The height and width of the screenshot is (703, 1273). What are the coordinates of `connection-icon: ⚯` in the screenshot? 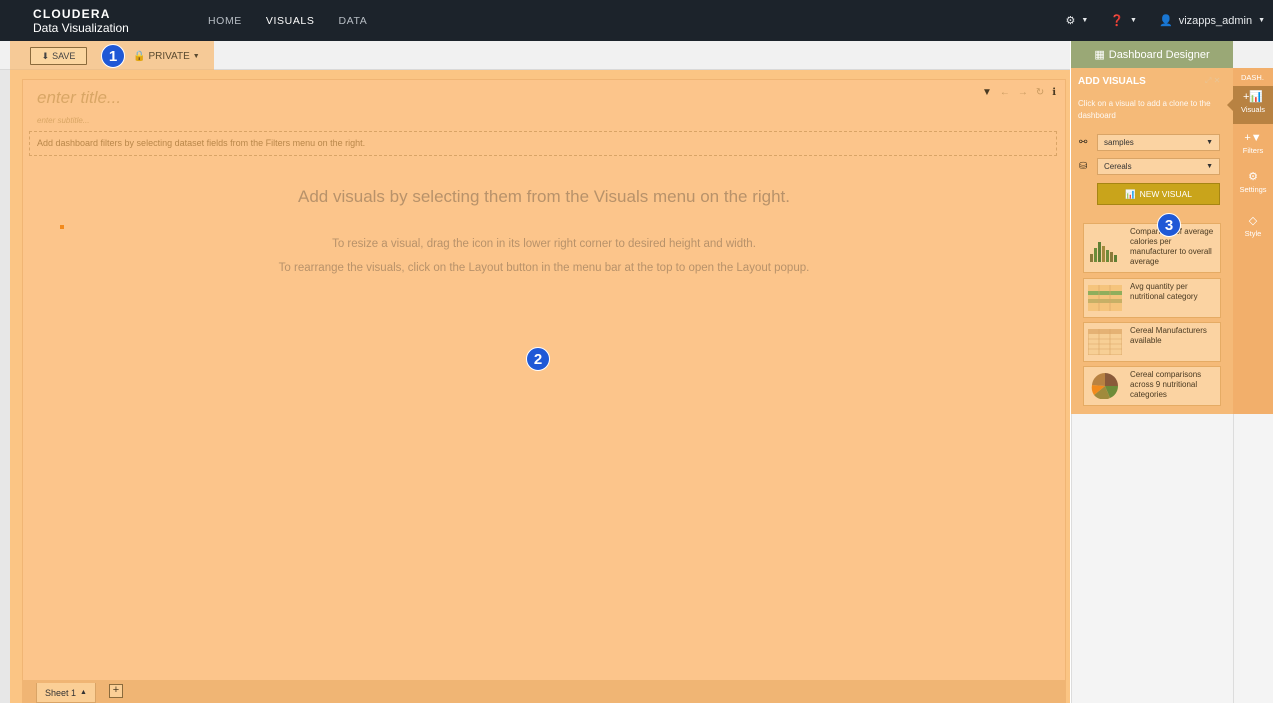 It's located at (1083, 142).